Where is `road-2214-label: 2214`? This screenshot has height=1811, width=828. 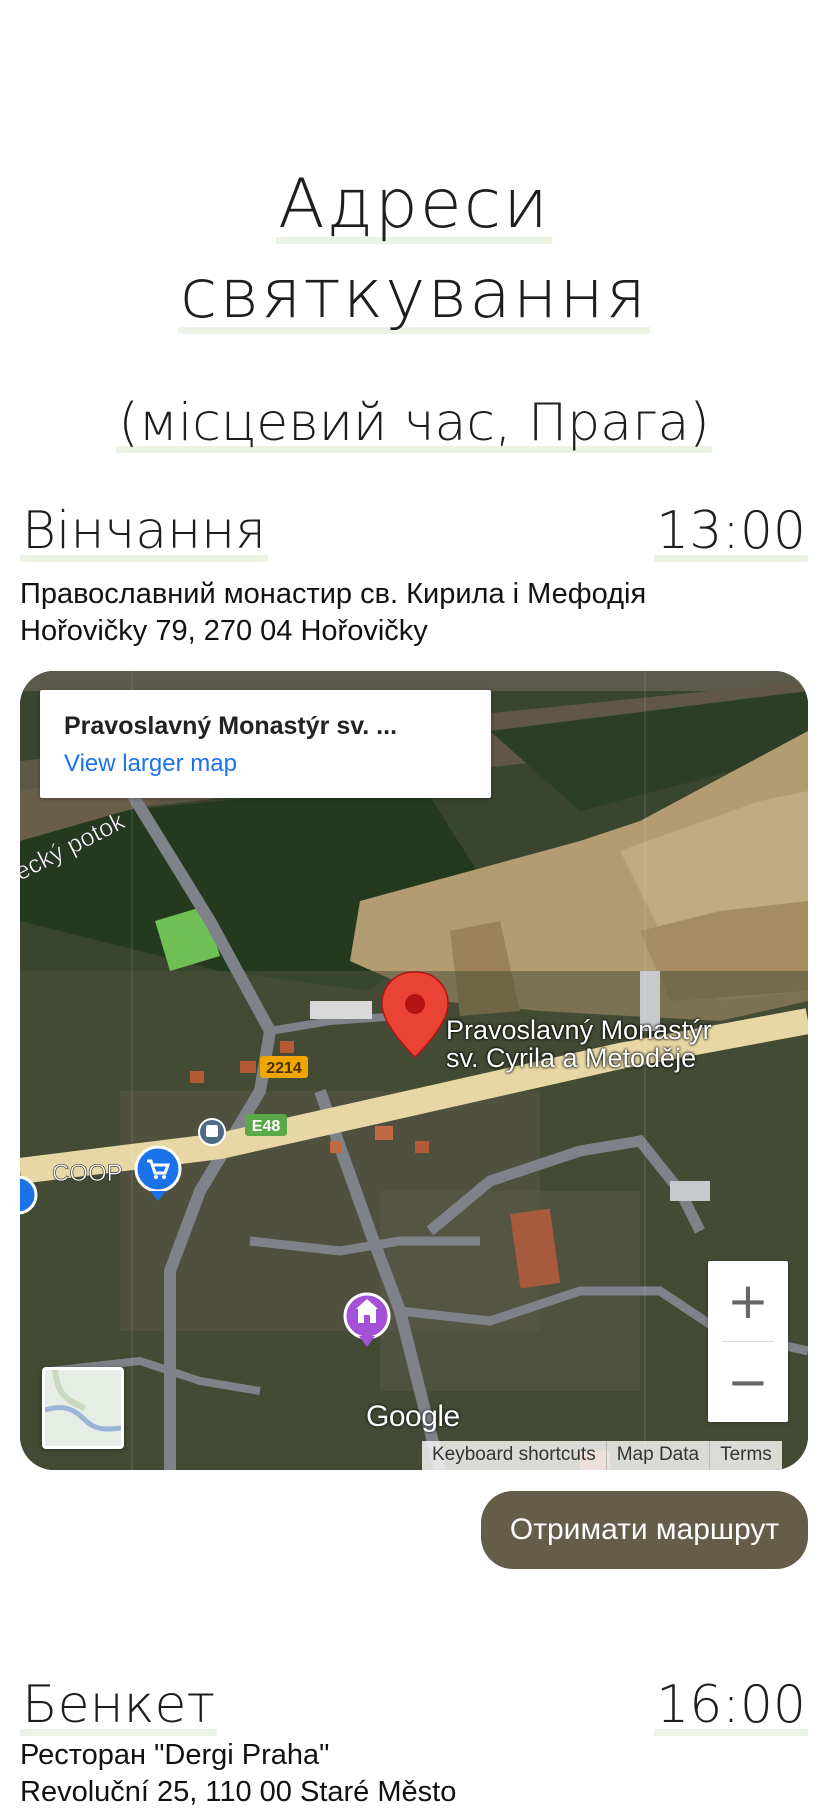 road-2214-label: 2214 is located at coordinates (284, 1068).